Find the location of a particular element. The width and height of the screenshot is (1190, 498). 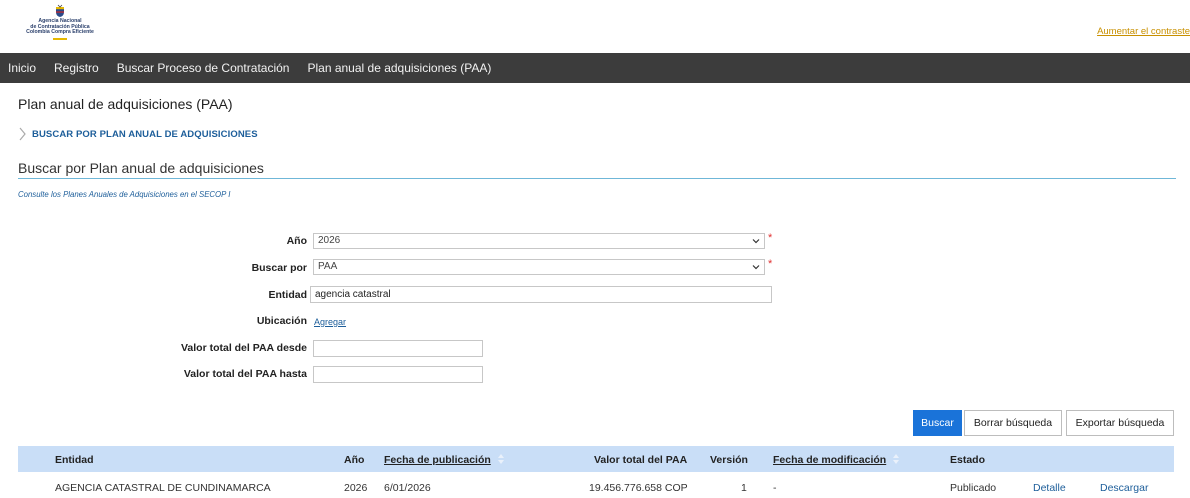

entidad-label: Entidad is located at coordinates (288, 295).